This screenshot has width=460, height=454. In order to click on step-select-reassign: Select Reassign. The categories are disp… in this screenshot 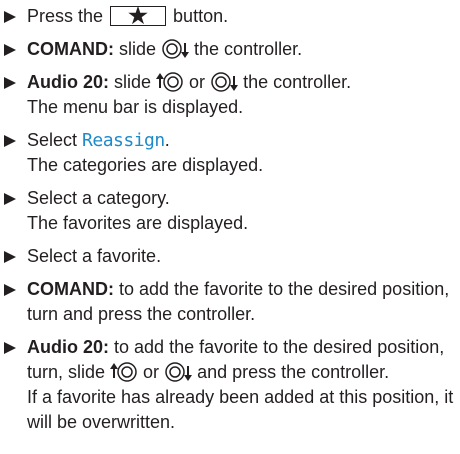, I will do `click(232, 153)`.